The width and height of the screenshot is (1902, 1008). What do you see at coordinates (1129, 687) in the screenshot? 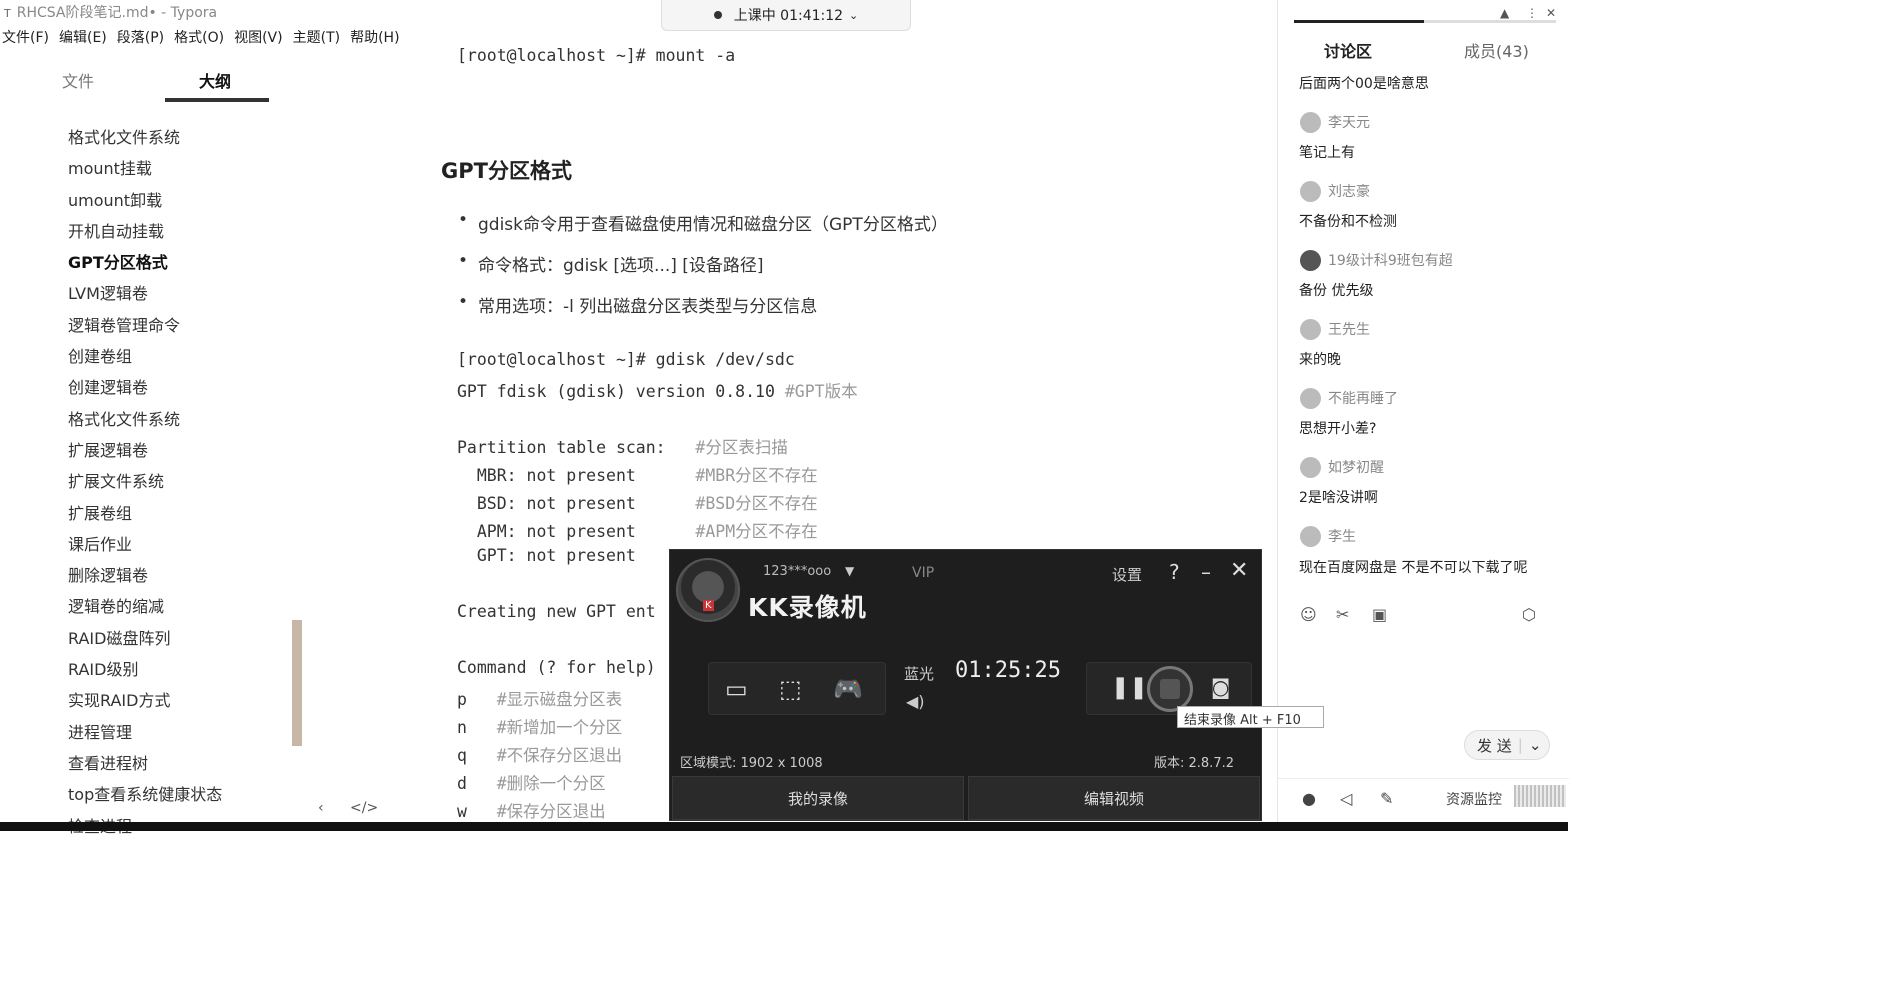
I see `pause-icon: ❚❚` at bounding box center [1129, 687].